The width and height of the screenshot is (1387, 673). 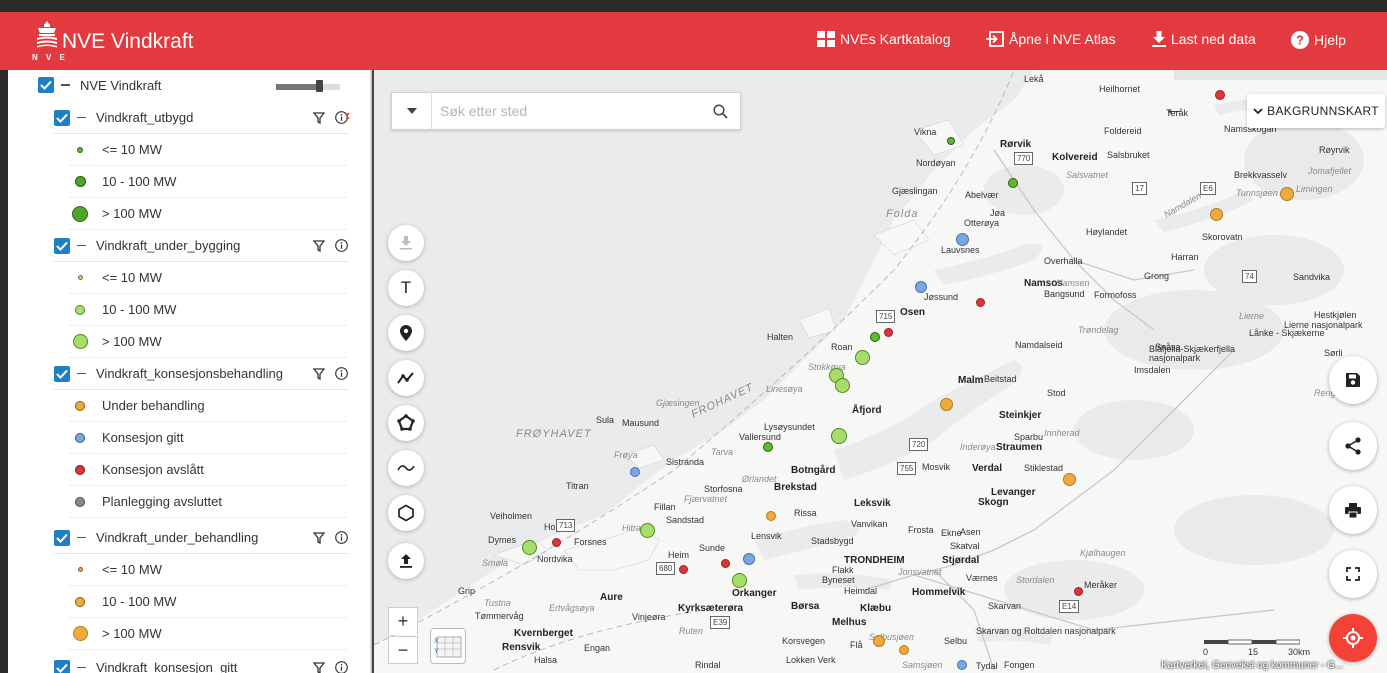 I want to click on sea-label: Folda, so click(x=902, y=214).